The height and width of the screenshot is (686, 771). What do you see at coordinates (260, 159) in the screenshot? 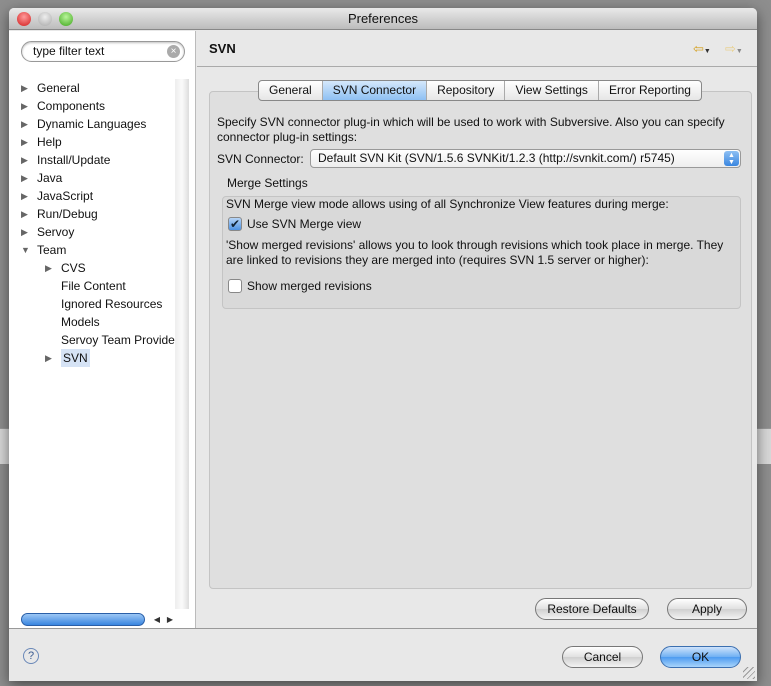
I see `connector-label: SVN Connector:` at bounding box center [260, 159].